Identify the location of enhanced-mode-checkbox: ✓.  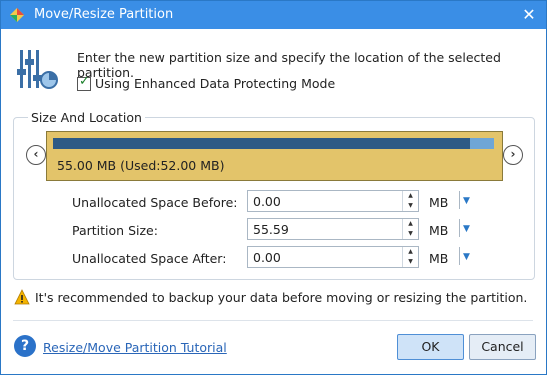
(84, 82).